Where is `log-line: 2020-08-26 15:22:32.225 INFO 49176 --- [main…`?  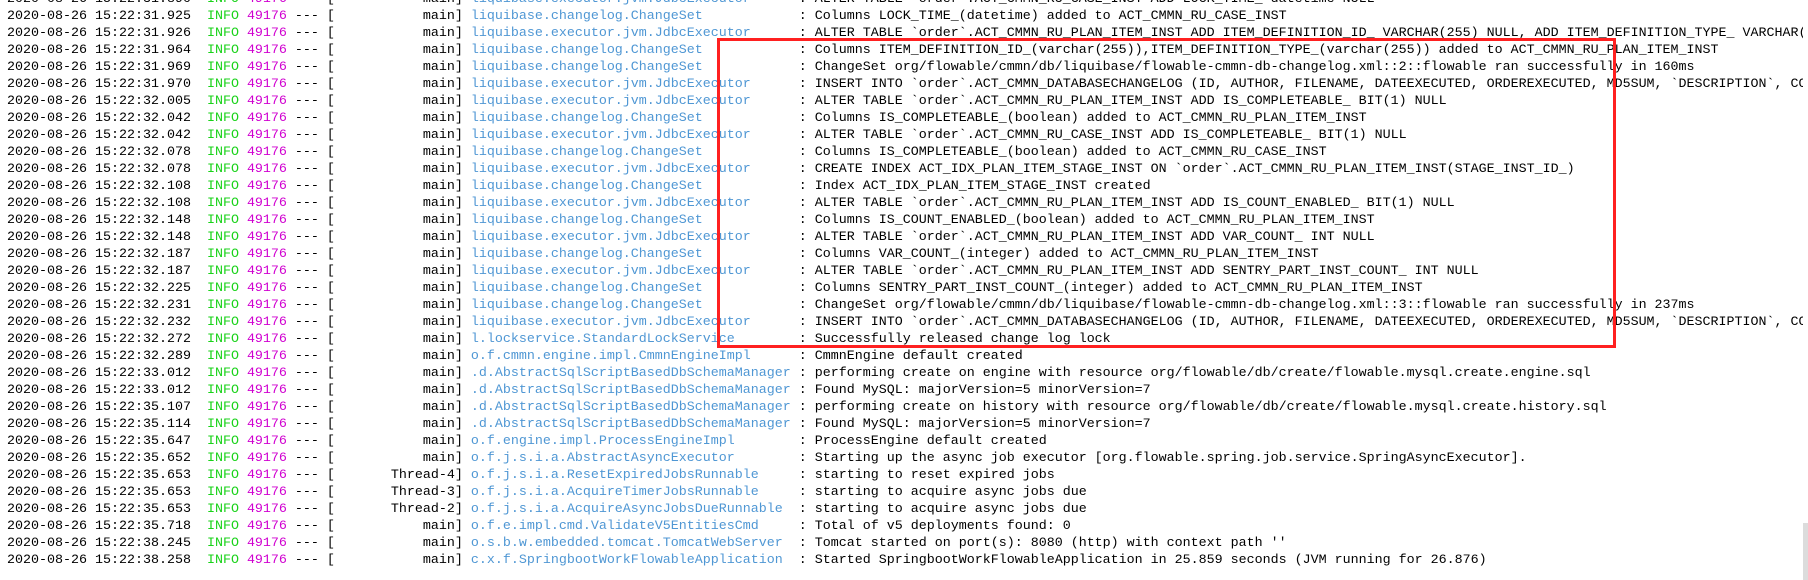 log-line: 2020-08-26 15:22:32.225 INFO 49176 --- [main… is located at coordinates (905, 288).